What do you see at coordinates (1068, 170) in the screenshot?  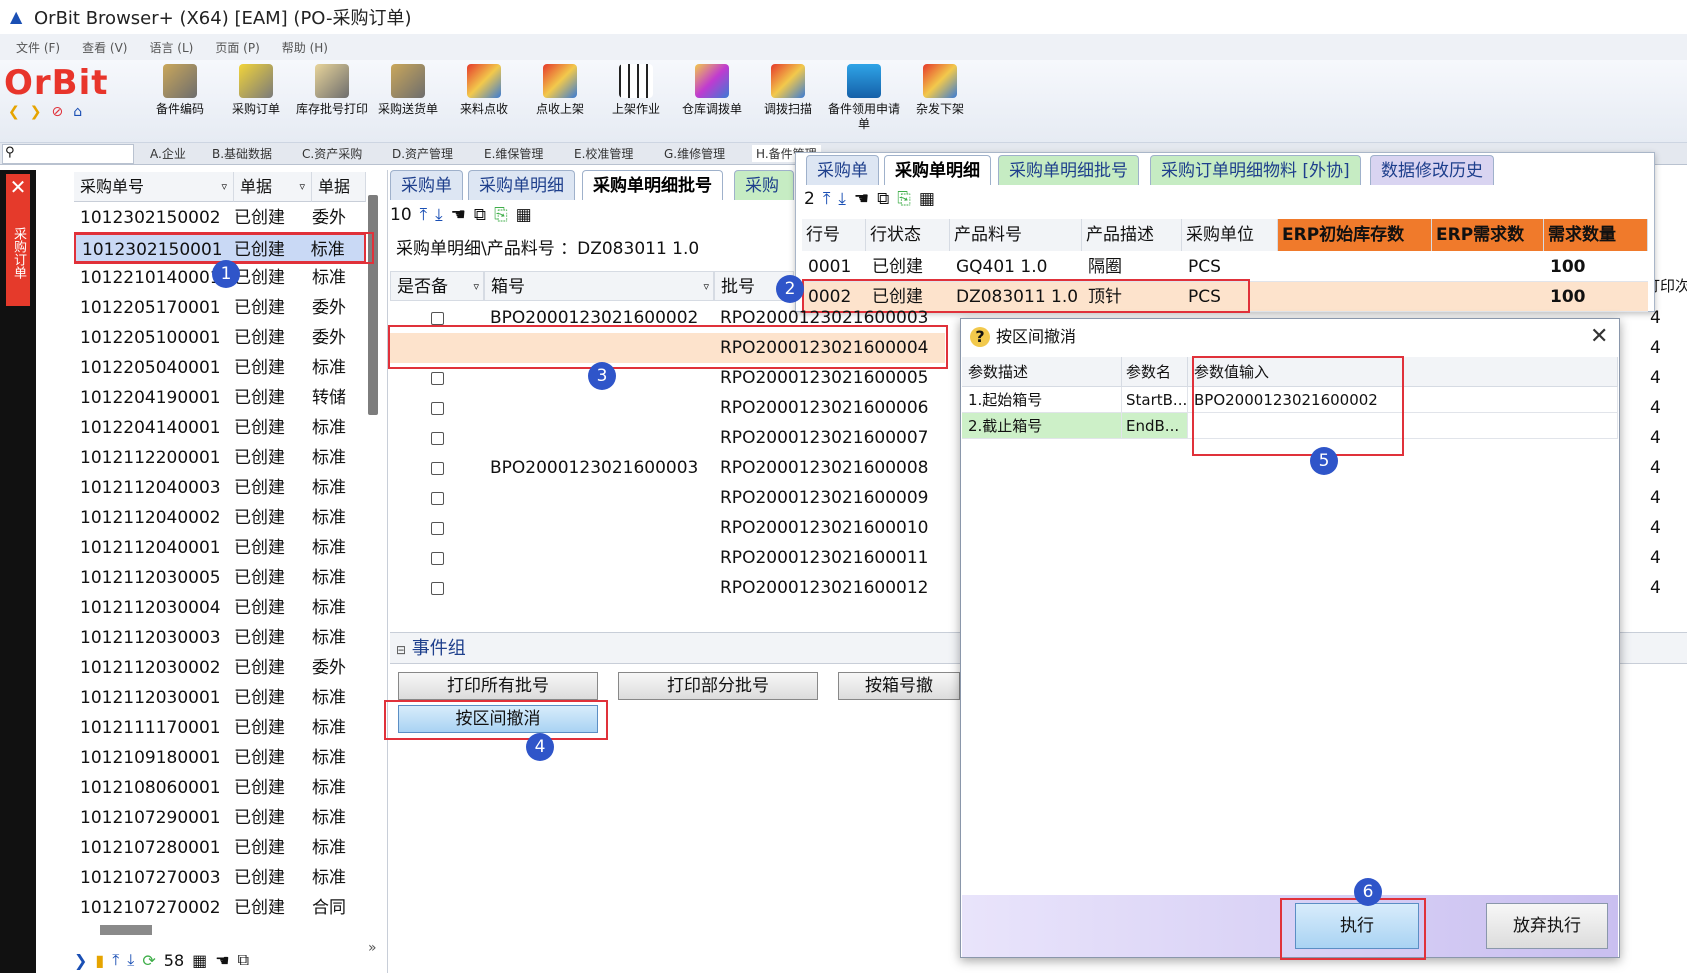 I see `popup-tab-detail-batch: 采购单明细批号` at bounding box center [1068, 170].